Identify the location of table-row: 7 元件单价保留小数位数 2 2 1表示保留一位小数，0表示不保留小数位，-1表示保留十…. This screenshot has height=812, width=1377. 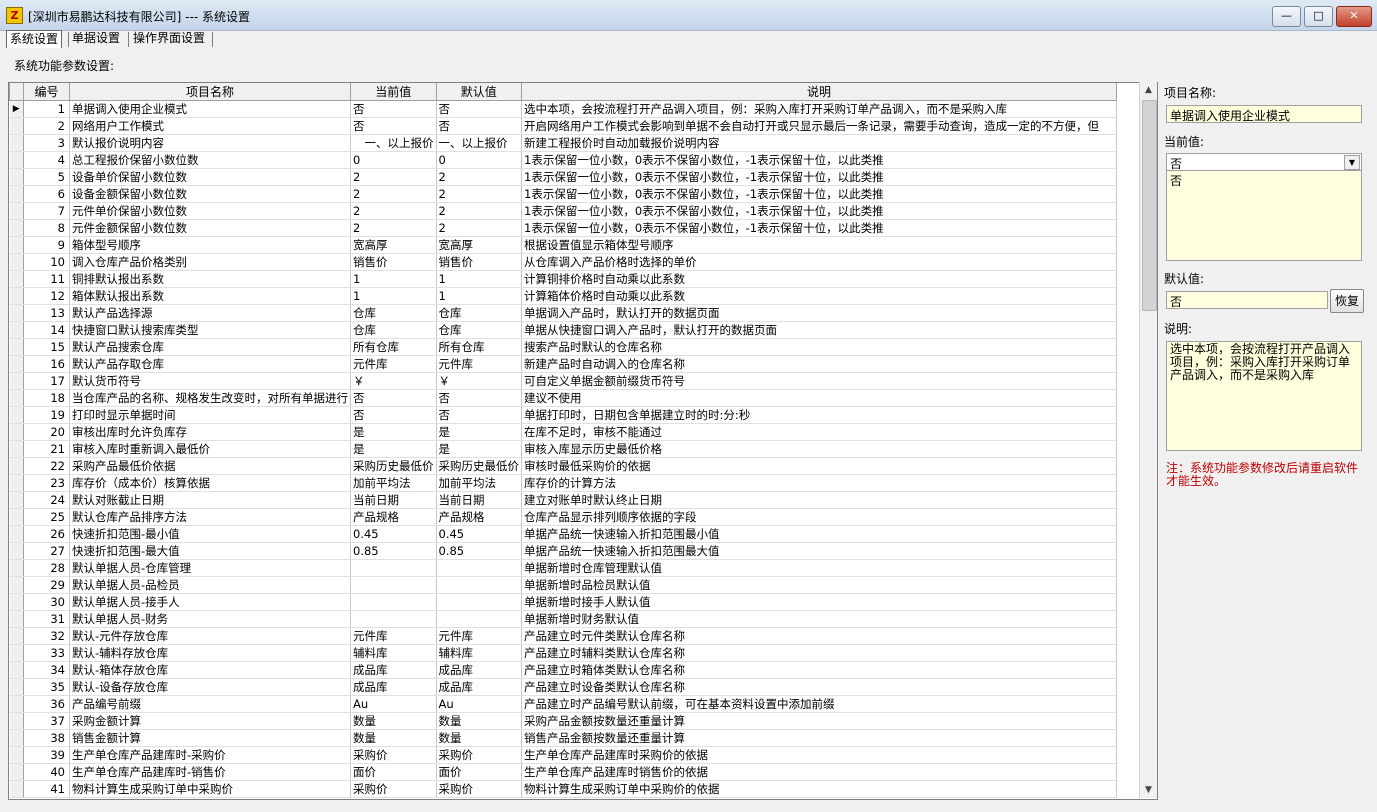
(563, 211).